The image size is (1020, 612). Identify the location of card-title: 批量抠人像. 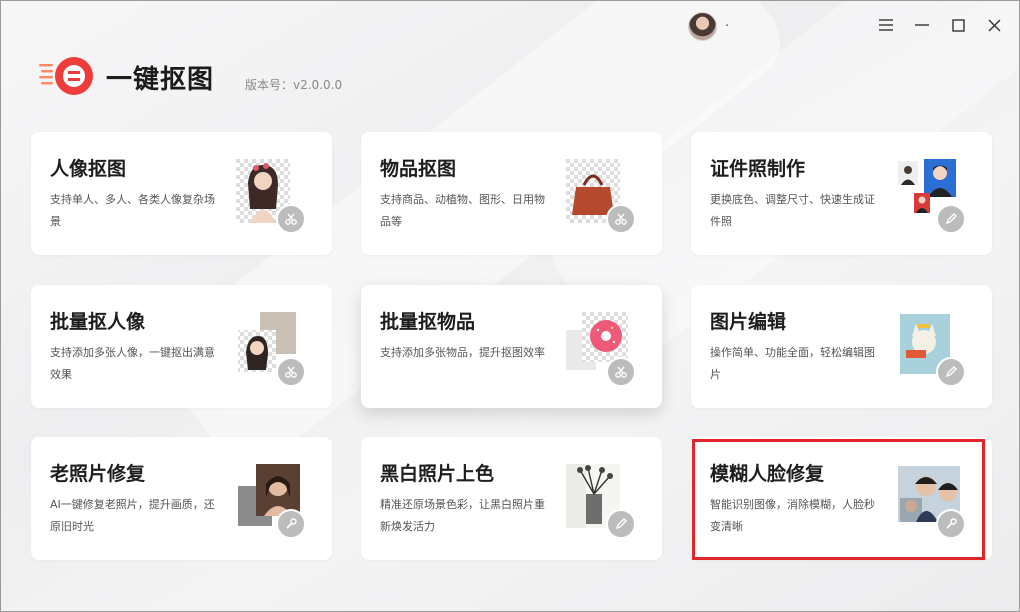
(98, 322).